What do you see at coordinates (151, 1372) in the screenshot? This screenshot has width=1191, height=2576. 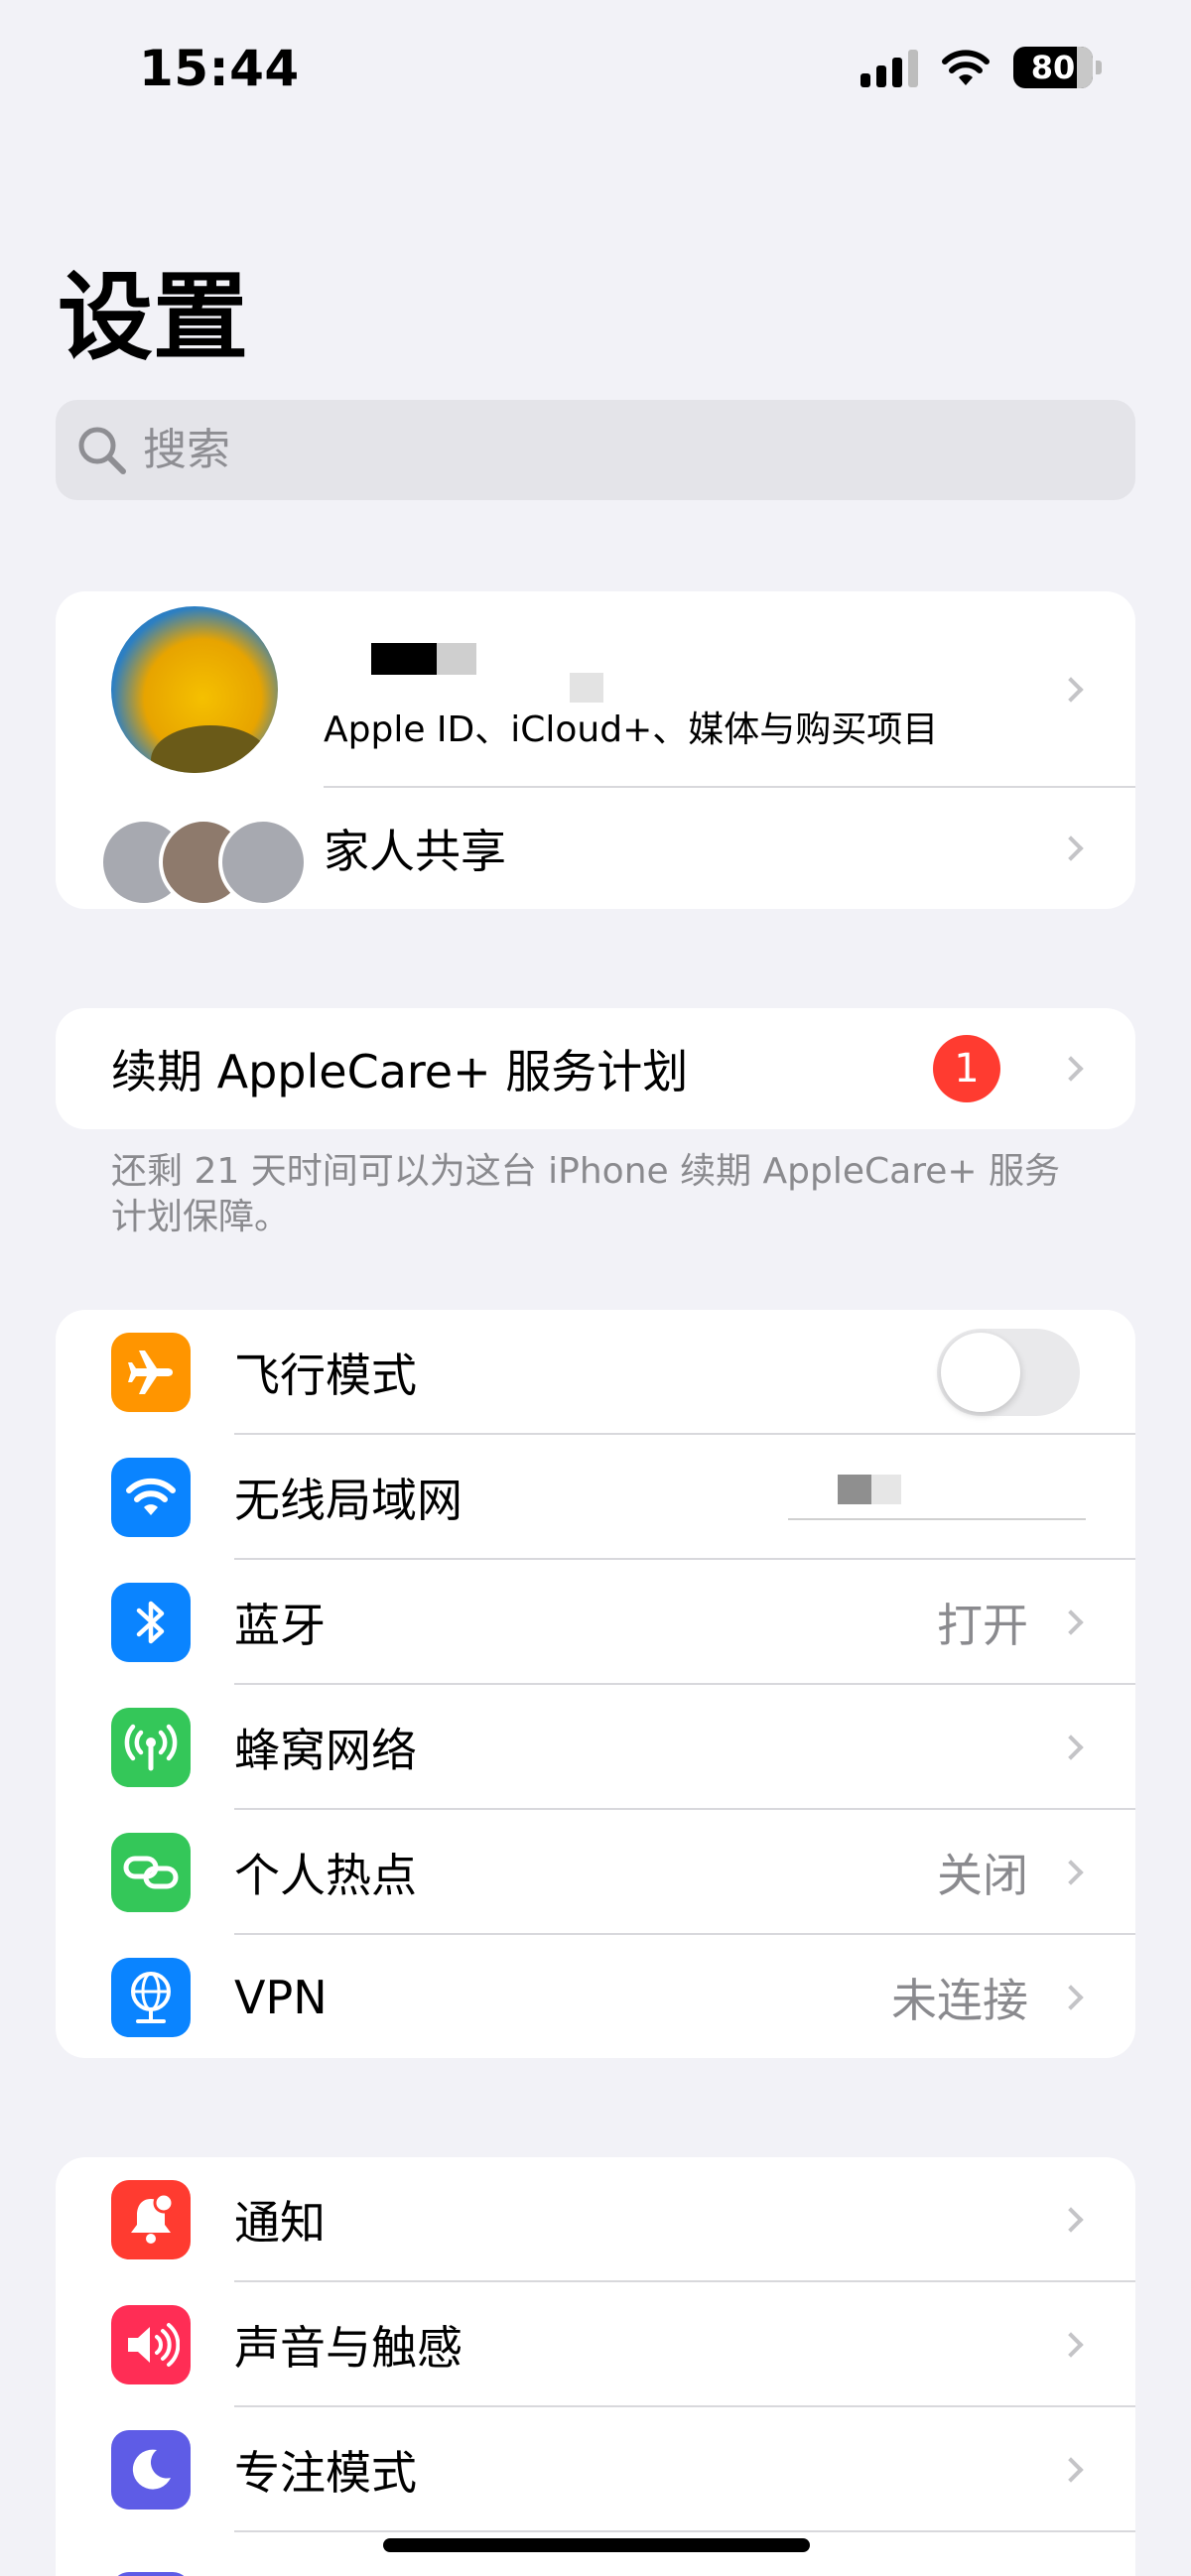 I see `airplane-icon` at bounding box center [151, 1372].